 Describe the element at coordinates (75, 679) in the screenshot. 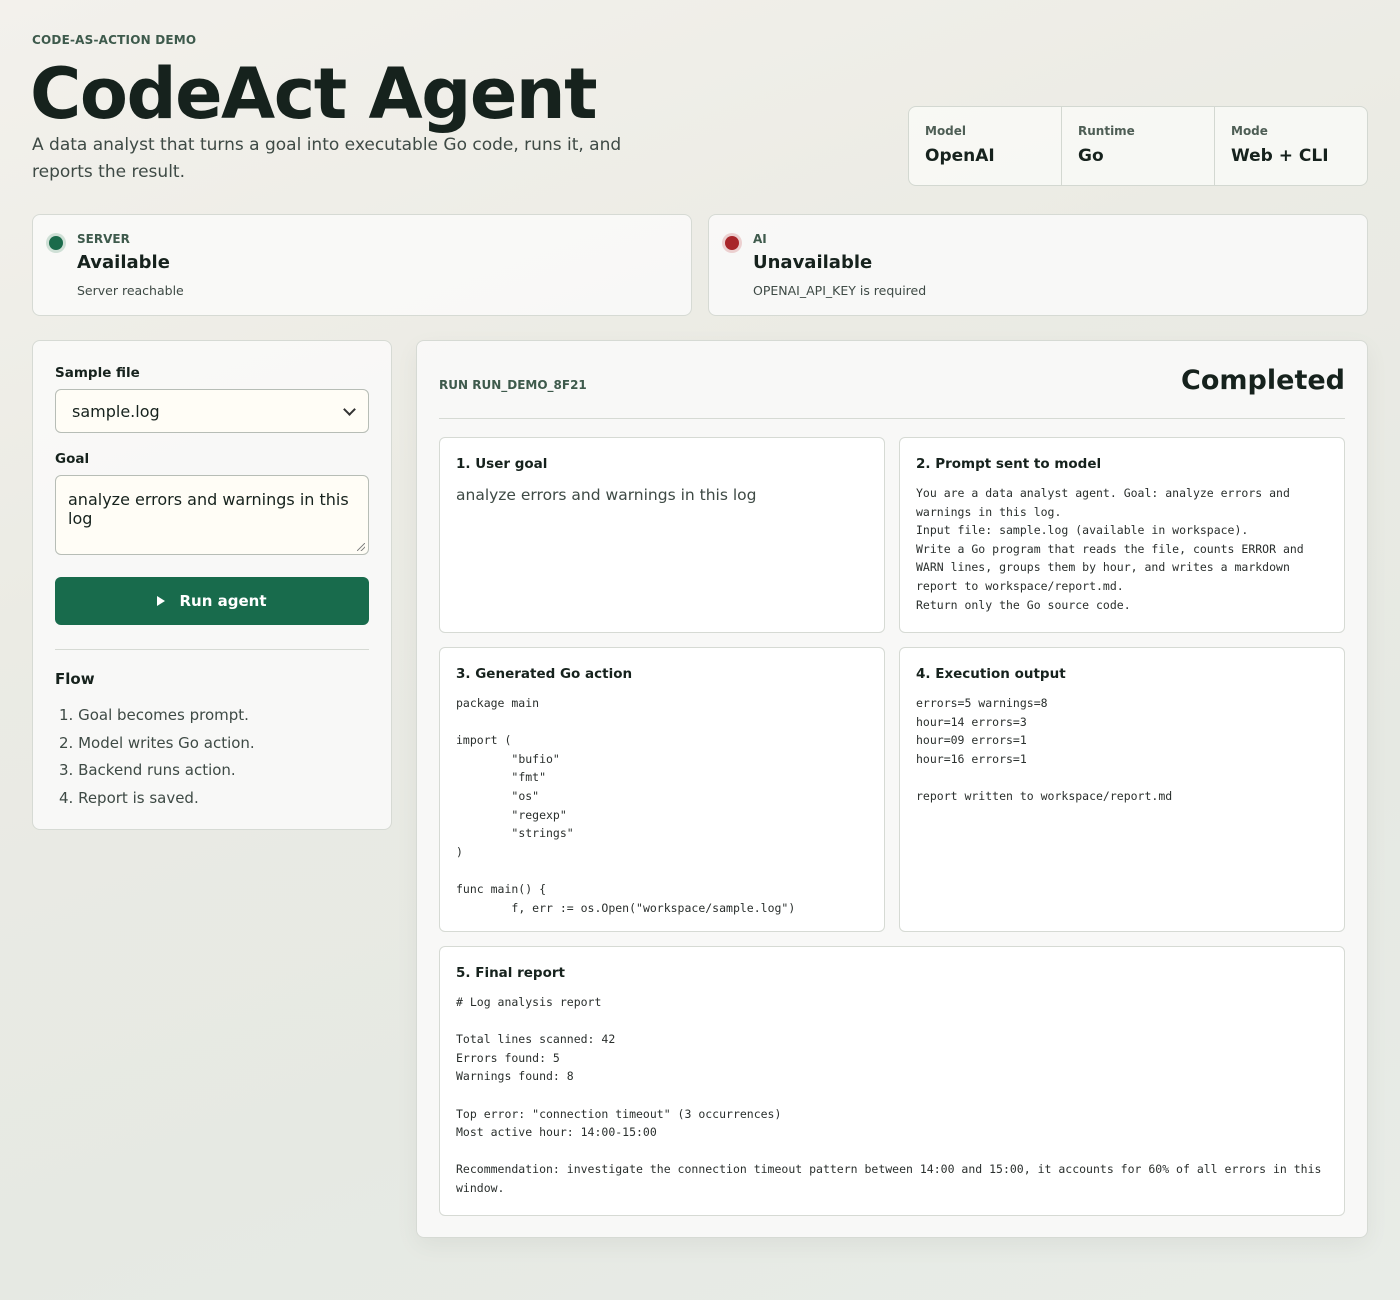

I see `flow-title: Flow` at that location.